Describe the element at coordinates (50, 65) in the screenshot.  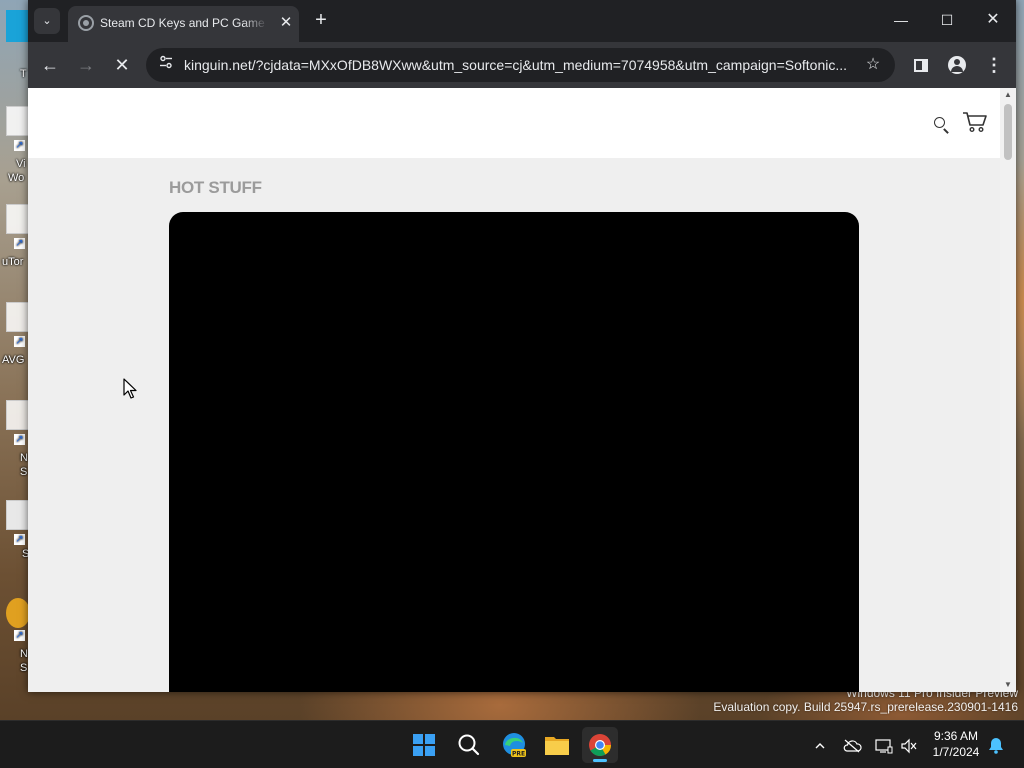
I see `back-button: ←` at that location.